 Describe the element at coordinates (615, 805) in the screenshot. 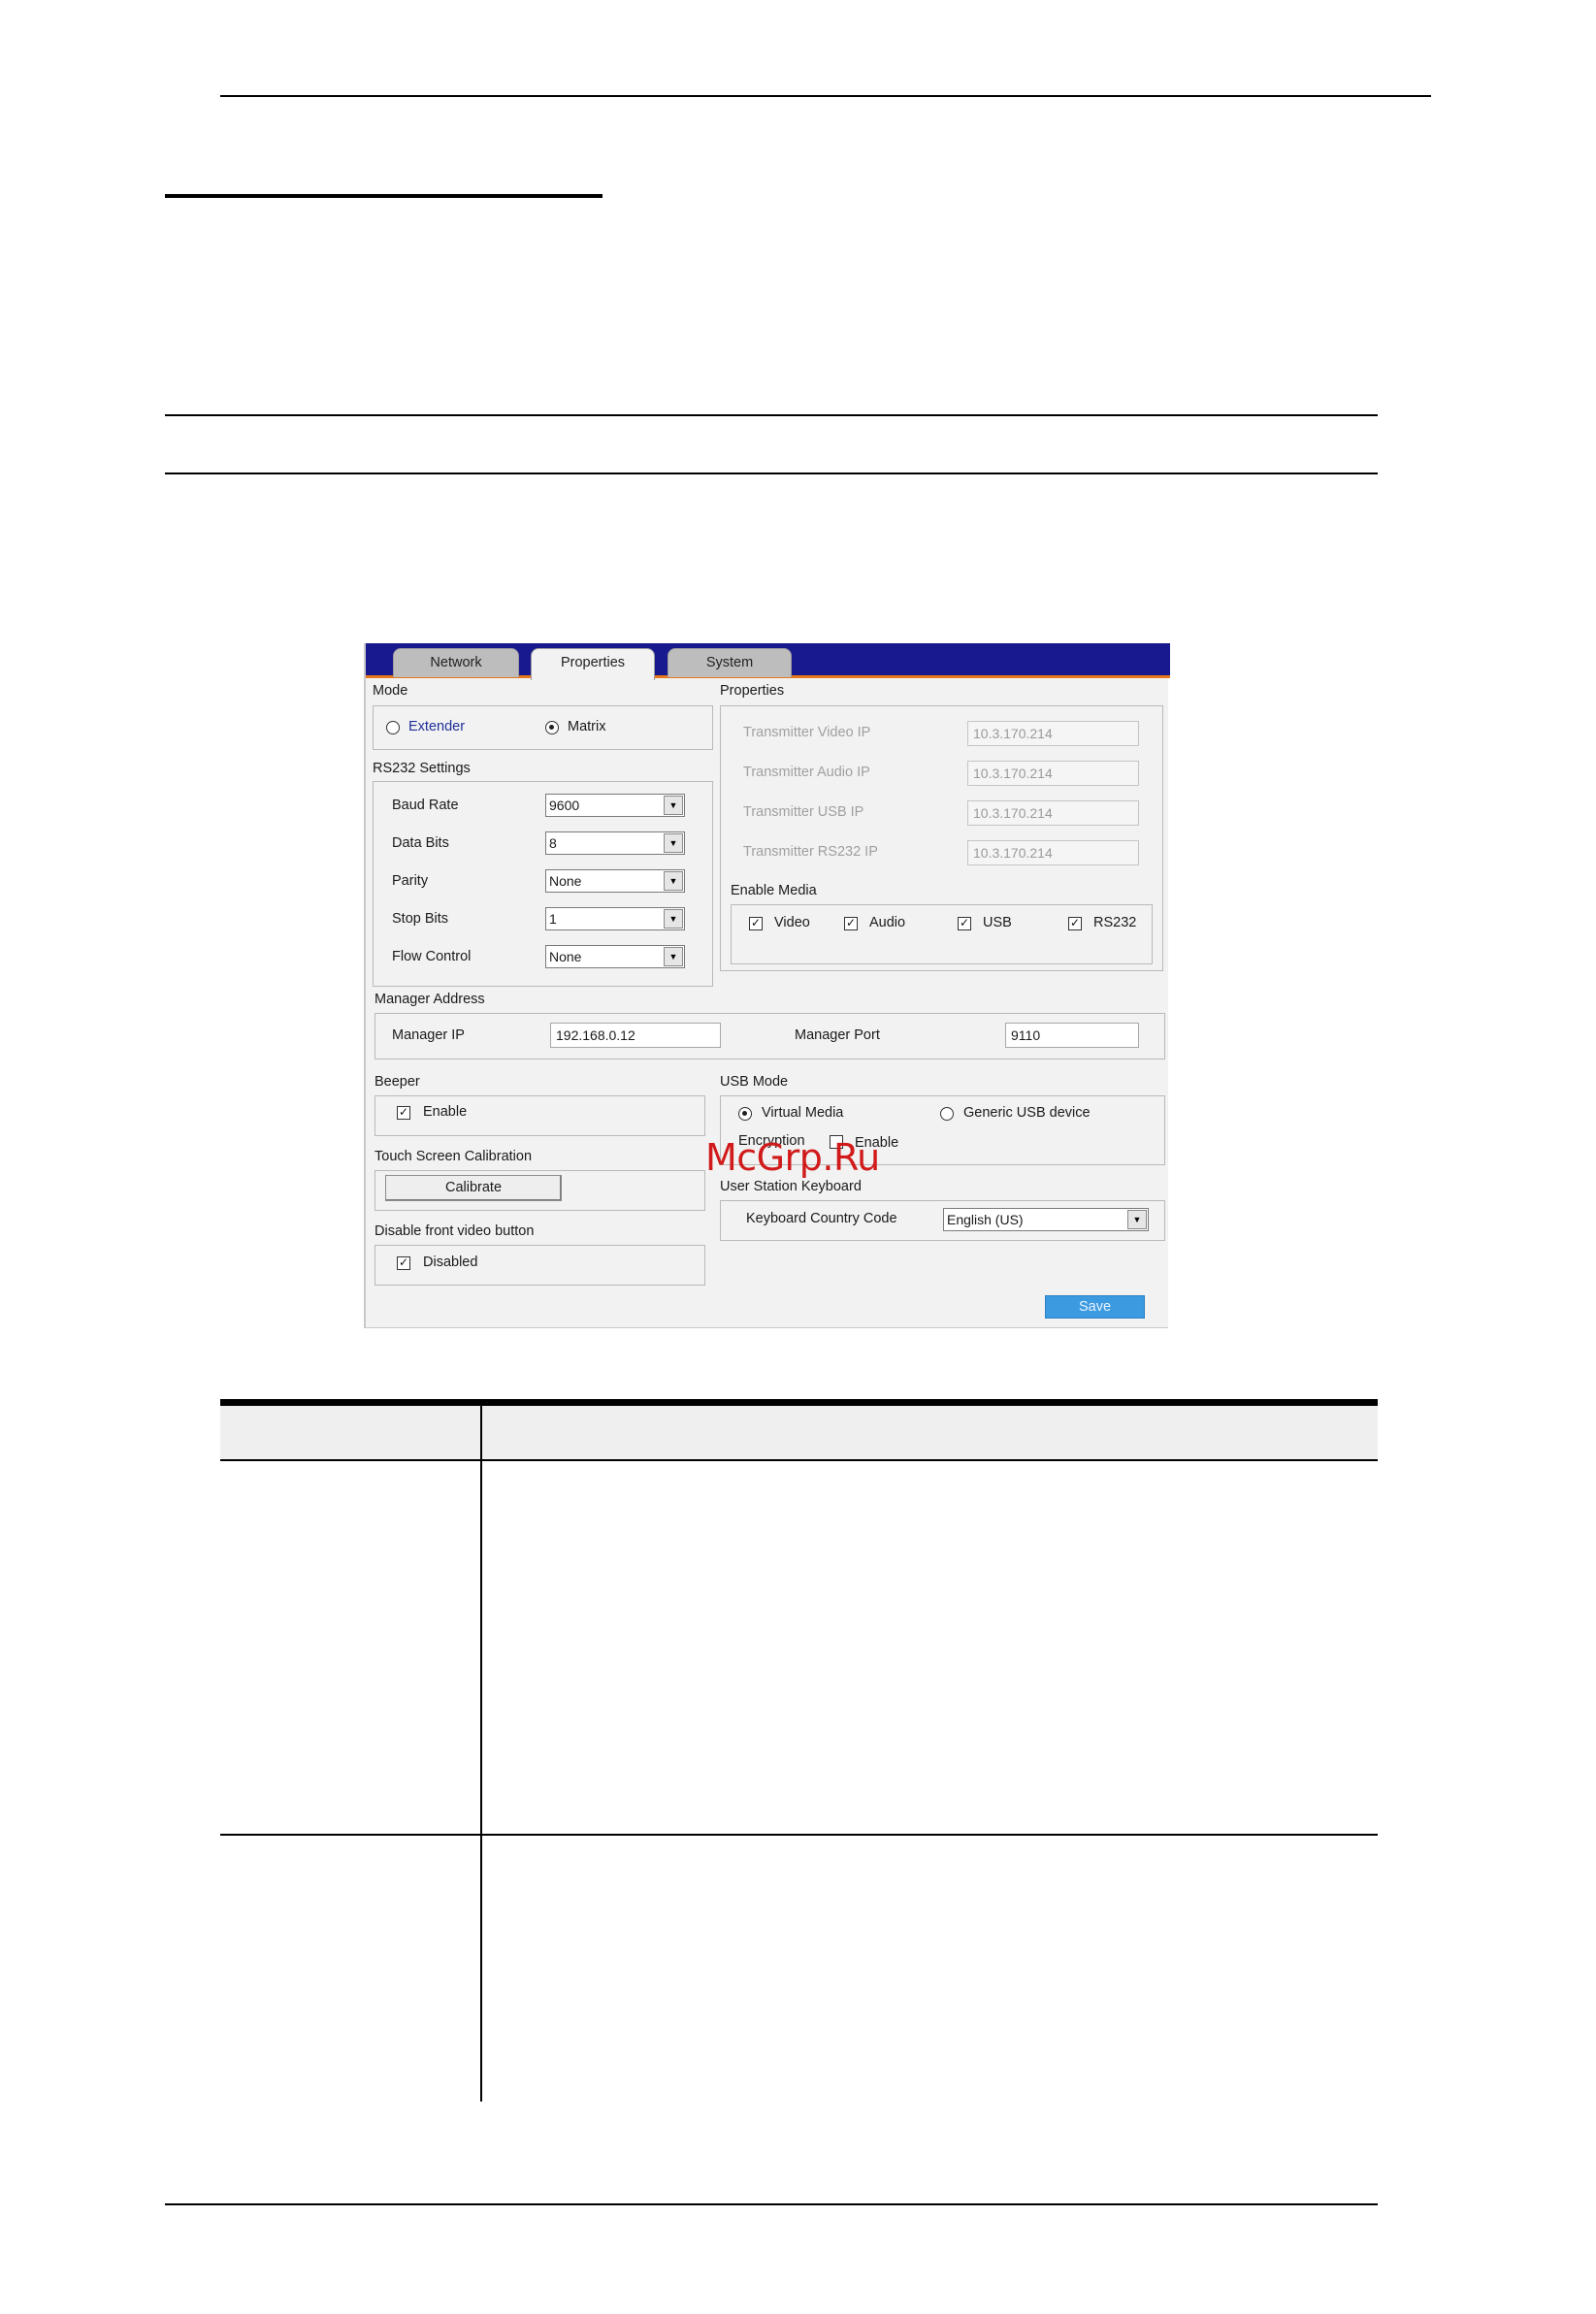

I see `baud-rate-select: 9600 ▼` at that location.